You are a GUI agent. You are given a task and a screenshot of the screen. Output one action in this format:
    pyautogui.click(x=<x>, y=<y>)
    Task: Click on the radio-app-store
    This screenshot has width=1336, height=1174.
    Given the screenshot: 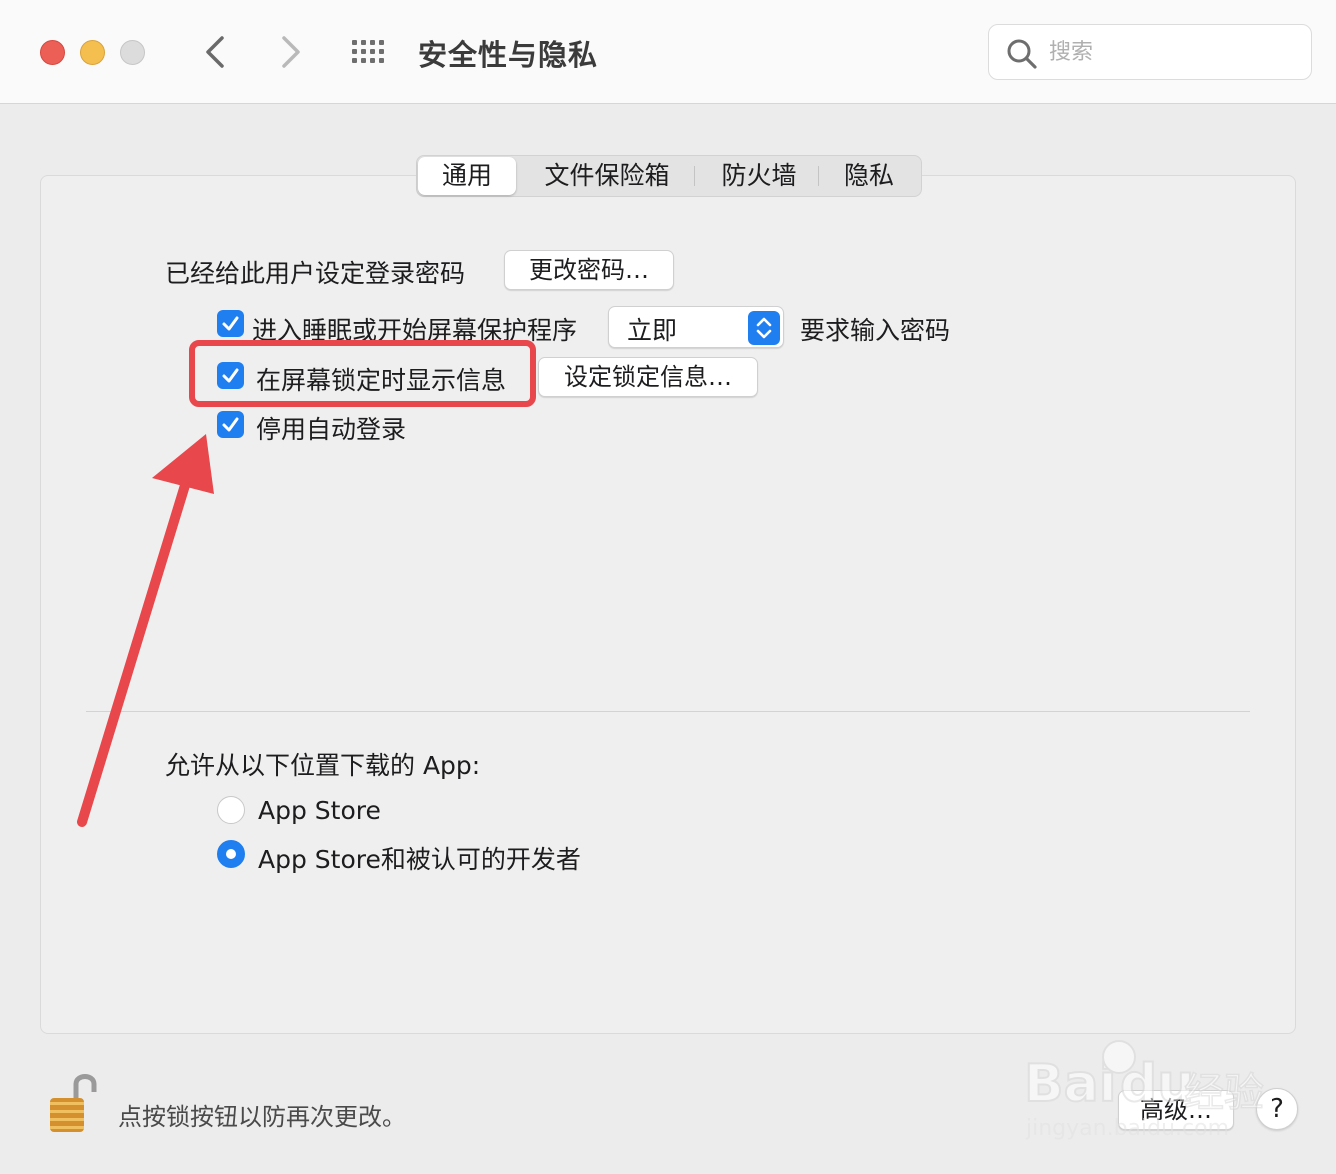 What is the action you would take?
    pyautogui.click(x=231, y=810)
    